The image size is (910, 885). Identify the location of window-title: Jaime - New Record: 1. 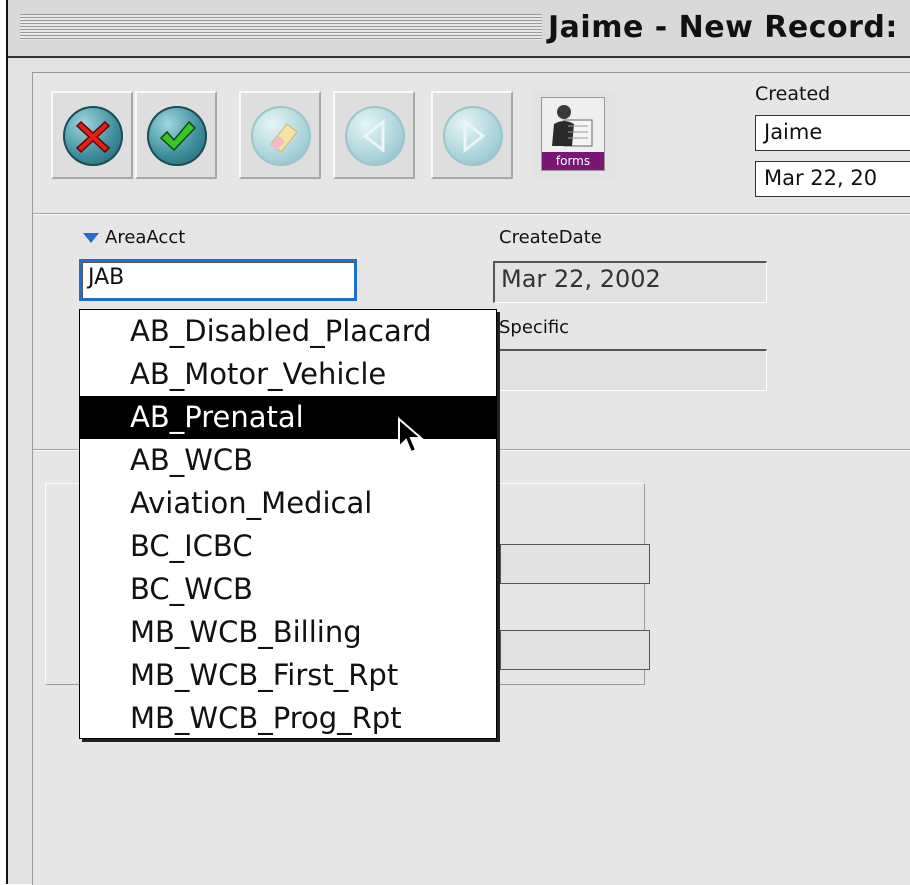
(729, 27).